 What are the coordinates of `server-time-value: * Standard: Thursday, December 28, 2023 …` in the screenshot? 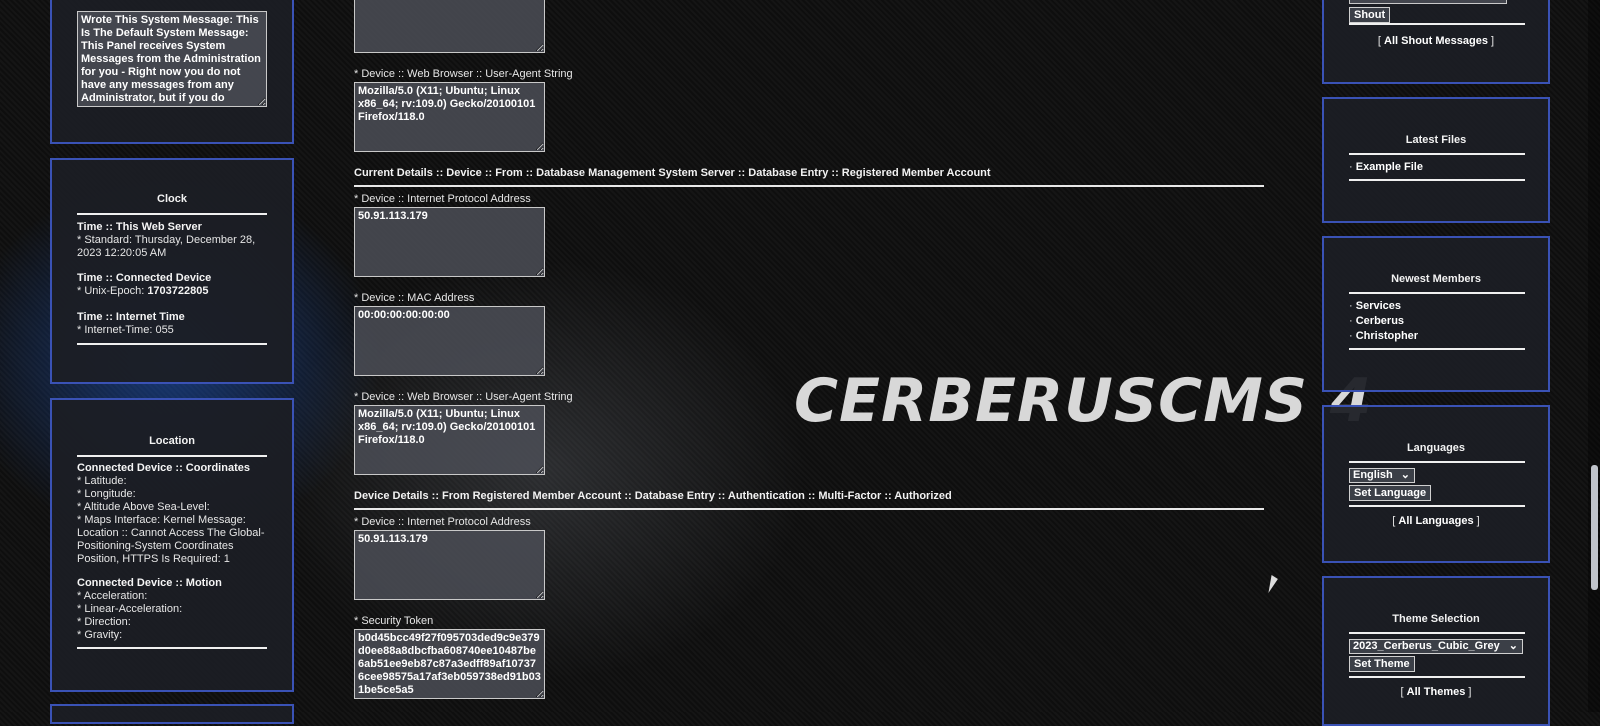 It's located at (166, 246).